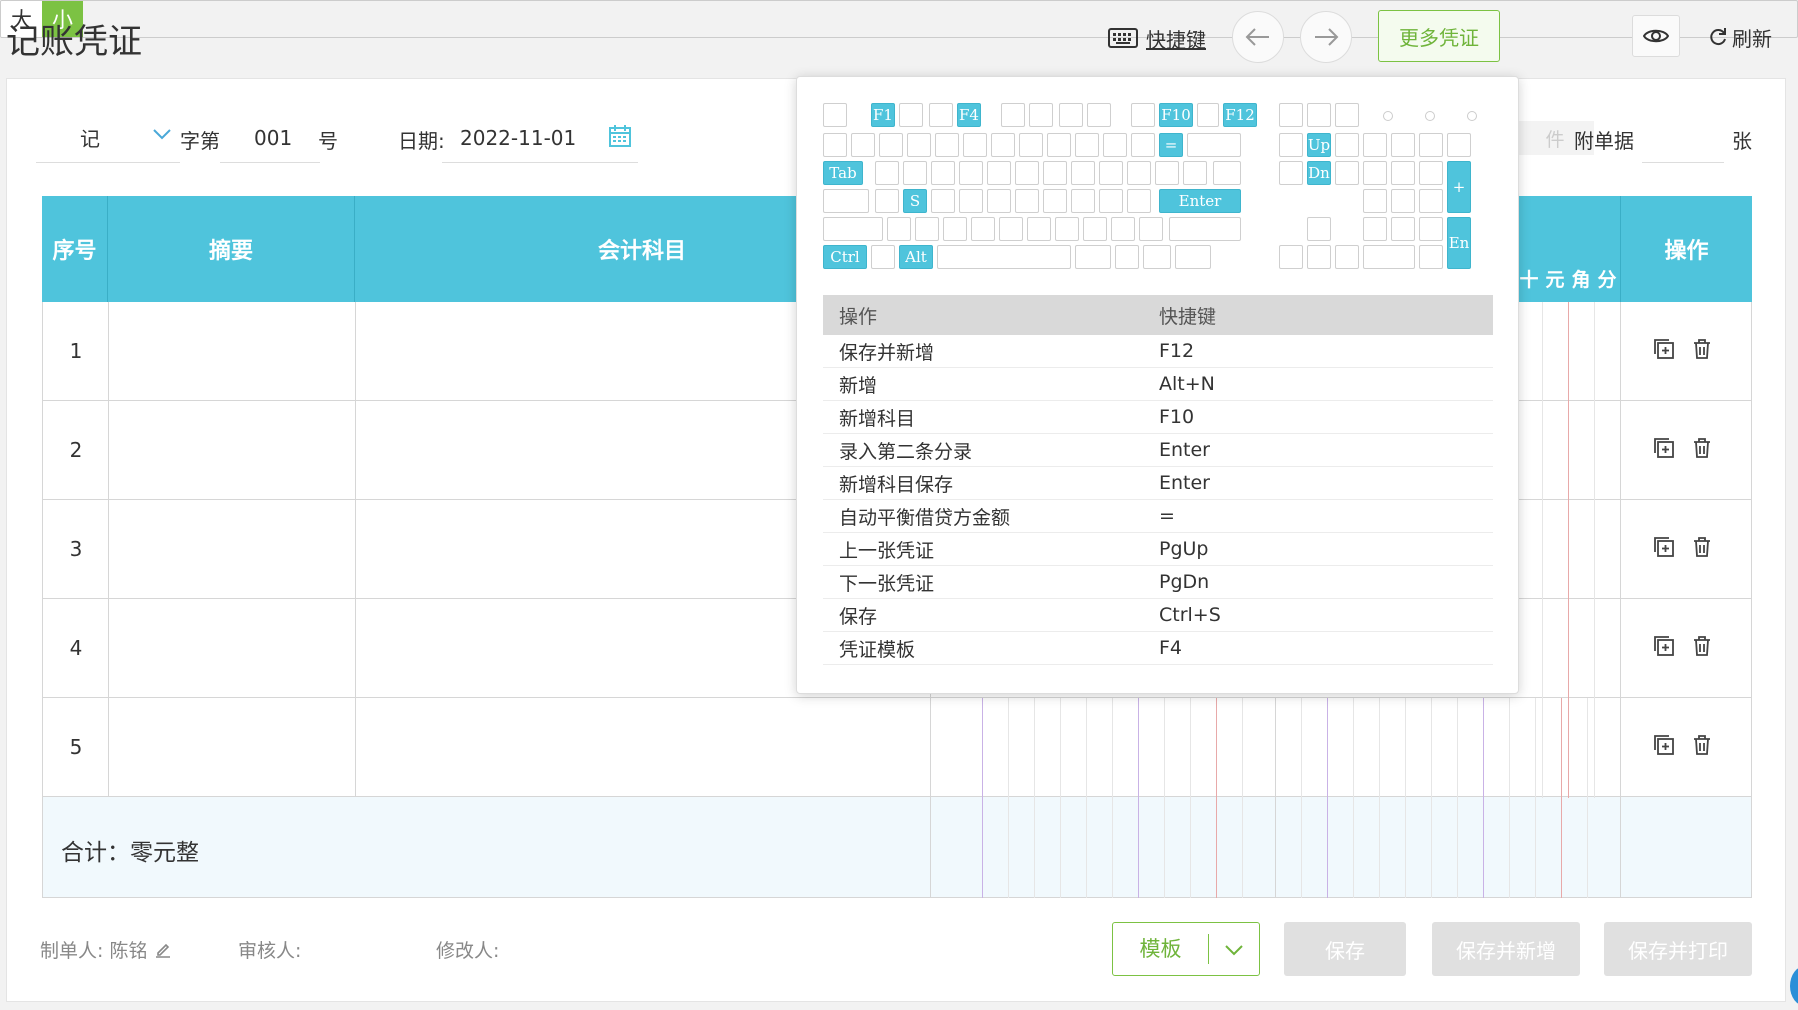  I want to click on shortcut-key: PgDn, so click(1184, 582).